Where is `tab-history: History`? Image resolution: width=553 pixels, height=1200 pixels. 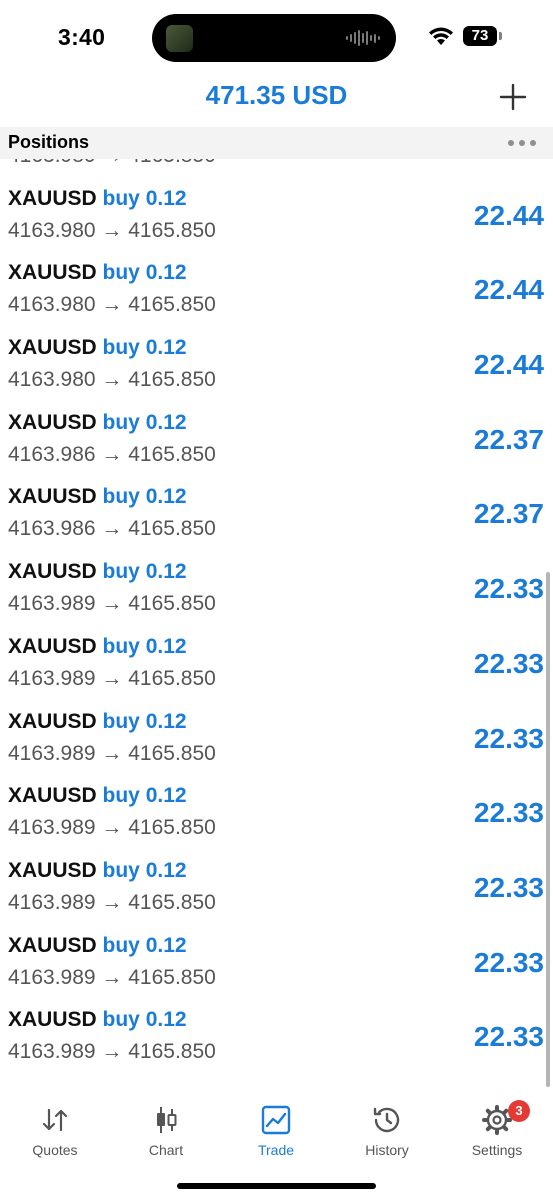
tab-history: History is located at coordinates (387, 1130).